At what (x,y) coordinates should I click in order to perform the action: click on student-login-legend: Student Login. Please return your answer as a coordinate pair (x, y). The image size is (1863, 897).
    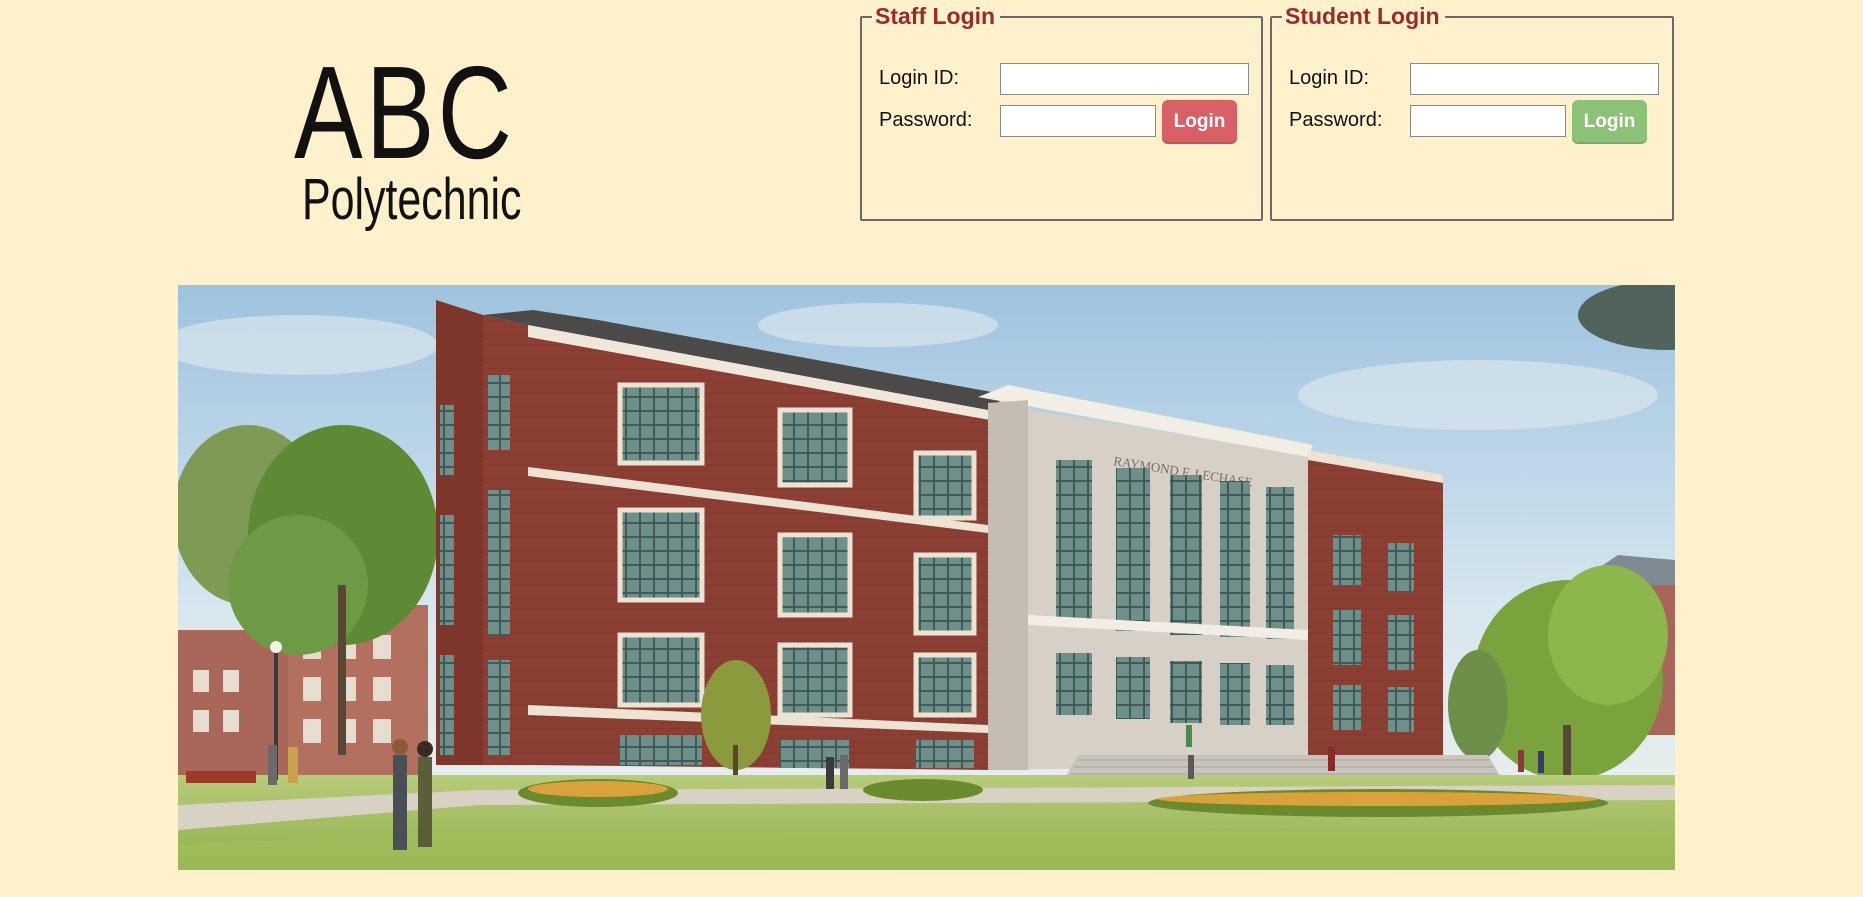
    Looking at the image, I should click on (1363, 16).